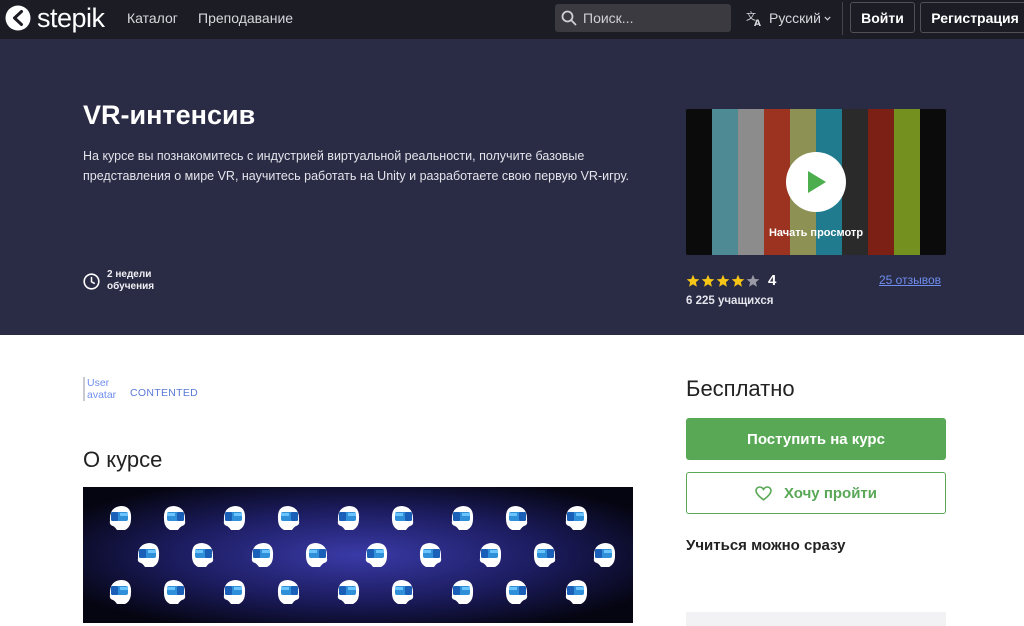 This screenshot has height=626, width=1024. What do you see at coordinates (827, 18) in the screenshot?
I see `chevron-down-icon` at bounding box center [827, 18].